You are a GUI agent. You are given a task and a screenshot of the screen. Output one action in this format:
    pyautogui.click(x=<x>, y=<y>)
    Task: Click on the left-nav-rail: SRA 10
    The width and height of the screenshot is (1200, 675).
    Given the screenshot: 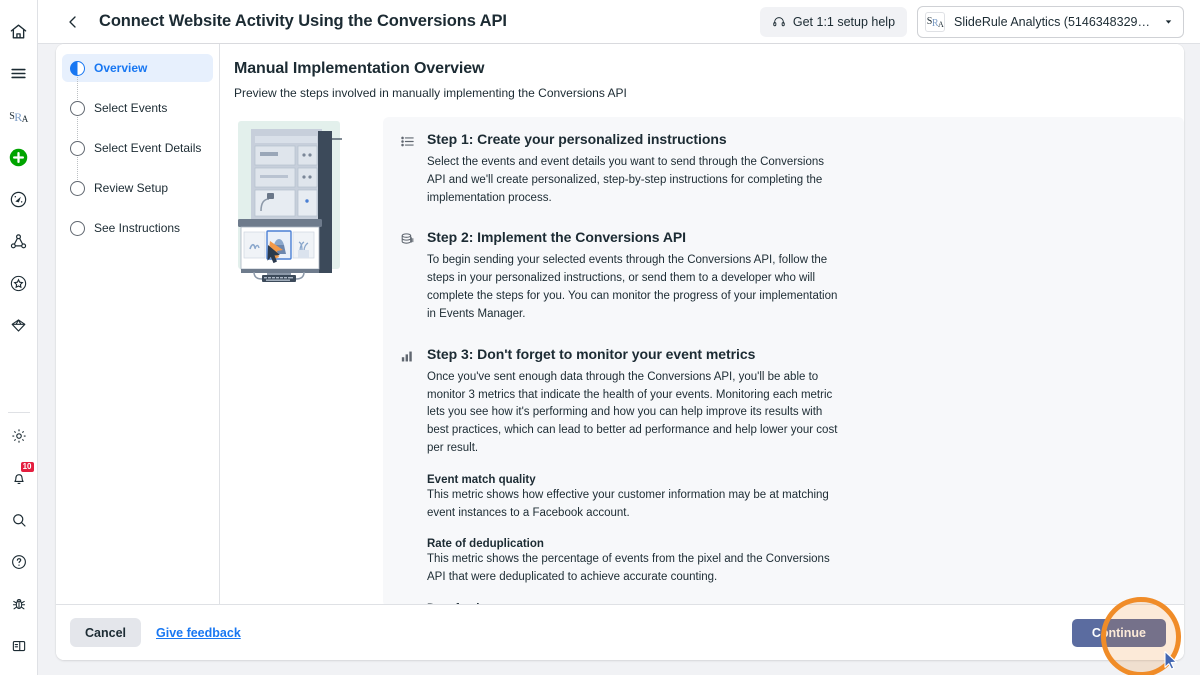 What is the action you would take?
    pyautogui.click(x=19, y=337)
    